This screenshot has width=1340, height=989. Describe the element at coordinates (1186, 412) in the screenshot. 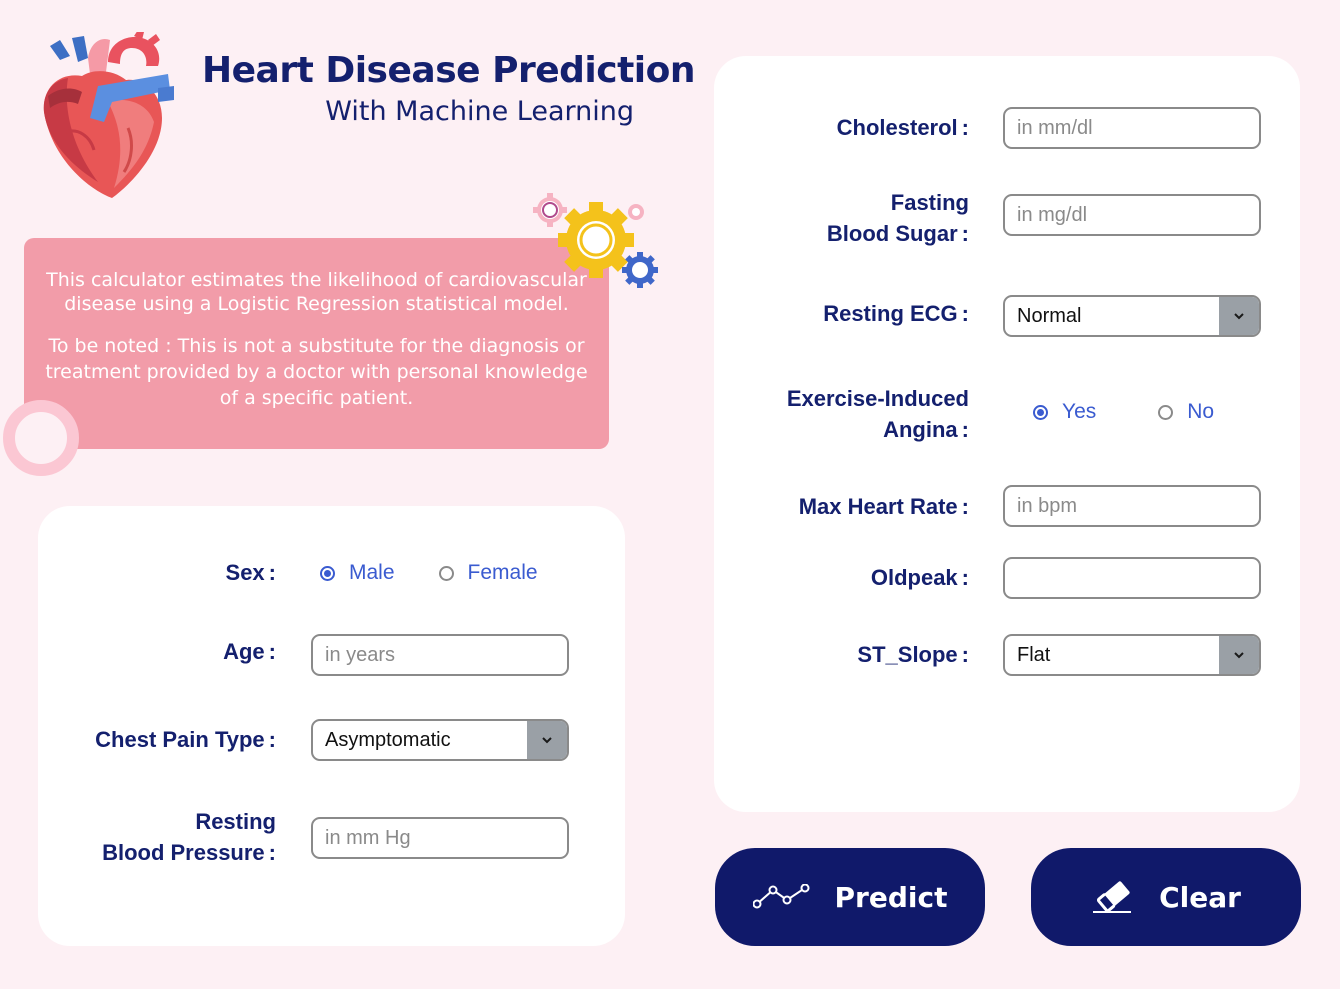

I see `angina-option-no: No` at that location.